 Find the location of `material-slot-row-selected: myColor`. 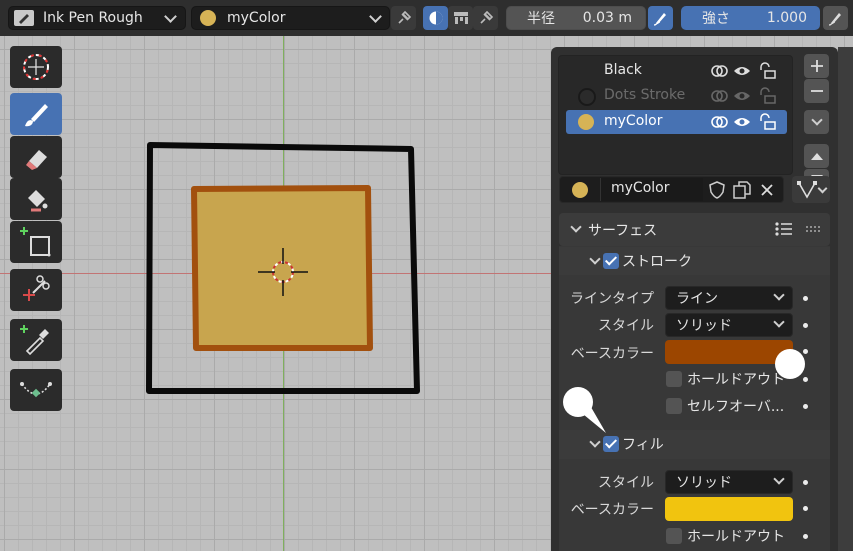

material-slot-row-selected: myColor is located at coordinates (676, 122).